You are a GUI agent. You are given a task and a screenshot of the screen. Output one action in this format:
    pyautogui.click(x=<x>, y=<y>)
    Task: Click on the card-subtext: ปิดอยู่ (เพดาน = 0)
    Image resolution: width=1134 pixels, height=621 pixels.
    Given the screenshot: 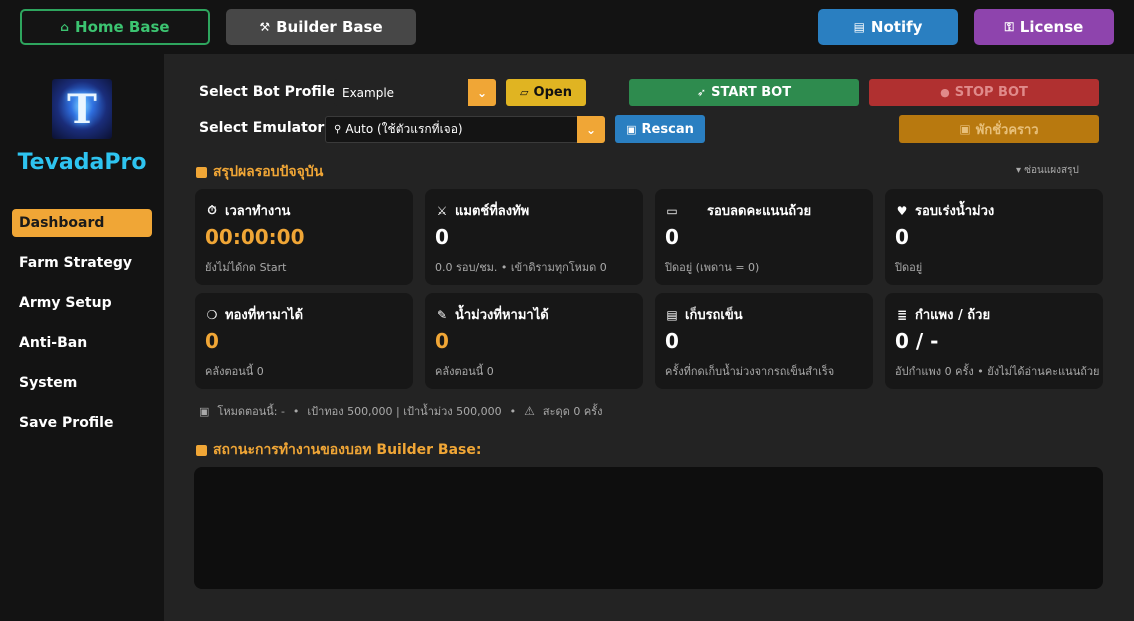 What is the action you would take?
    pyautogui.click(x=712, y=267)
    